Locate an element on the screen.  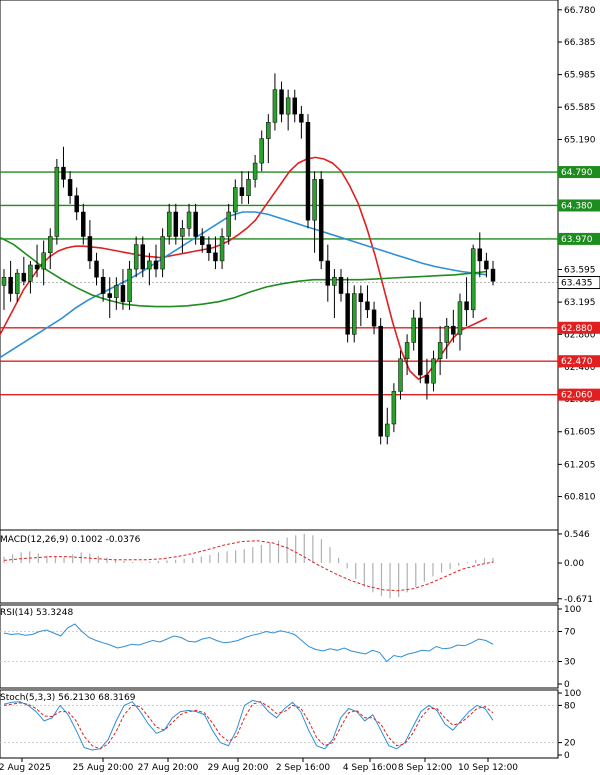
time-label: 10 Sep 12:00 is located at coordinates (488, 768).